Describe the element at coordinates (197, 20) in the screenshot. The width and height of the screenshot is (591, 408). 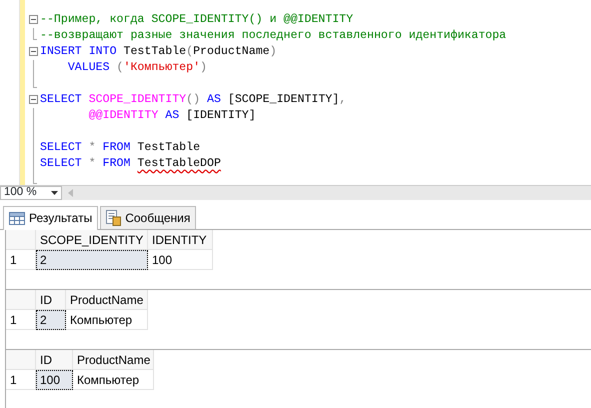
I see `code-line: --Пример, когда SCOPE_IDENTITY() и @@IDENTITY` at that location.